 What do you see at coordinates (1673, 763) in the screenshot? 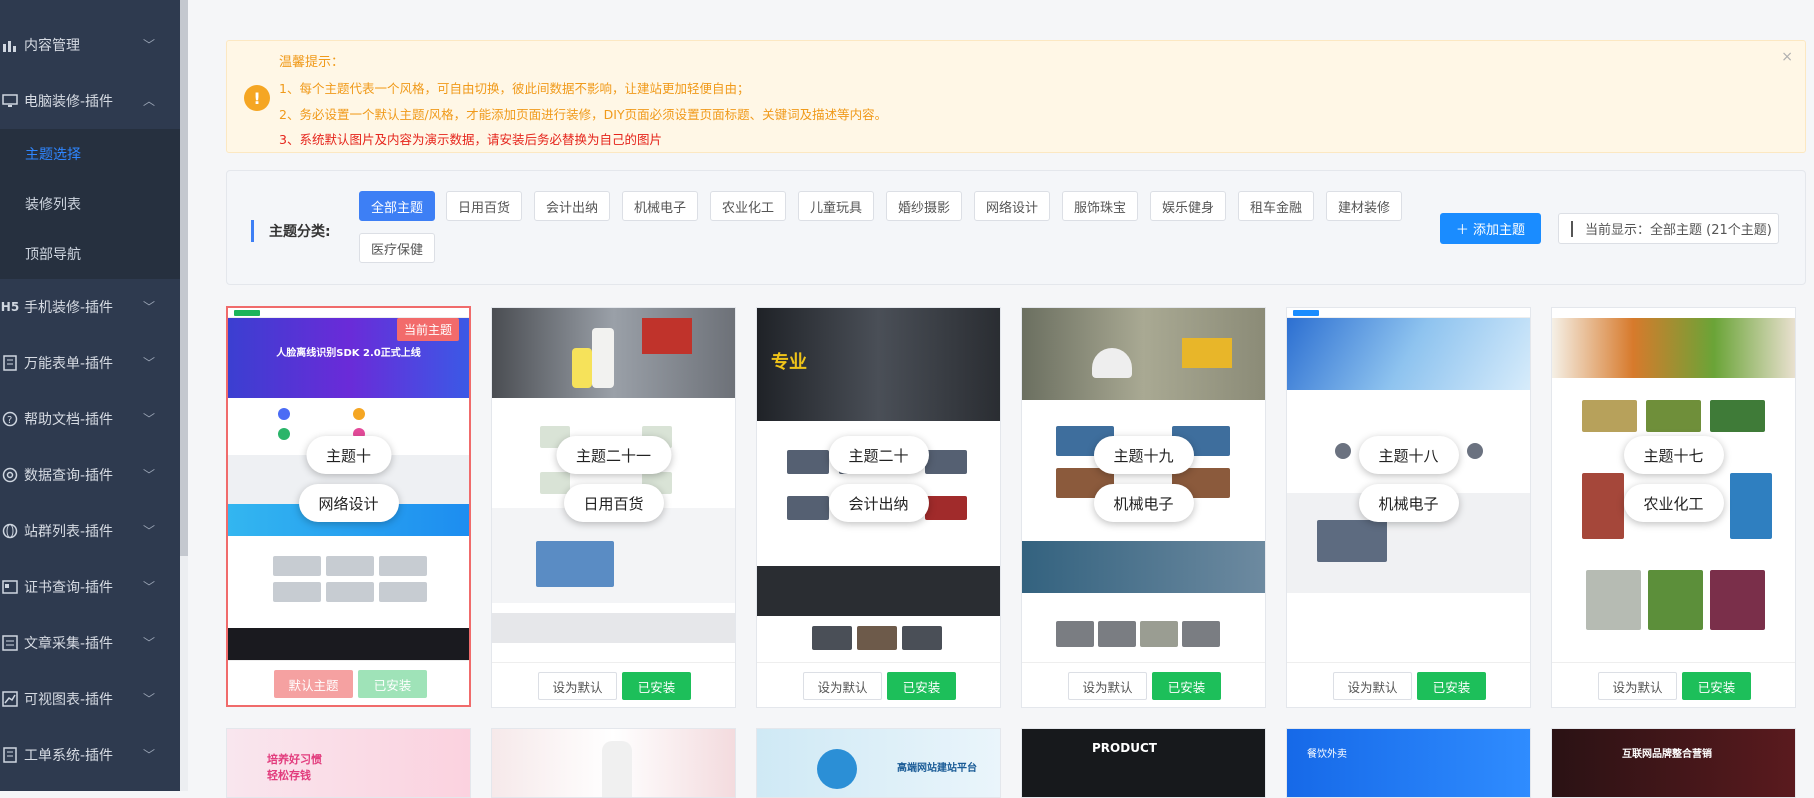
I see `theme-card-partial: 互联网品牌整合营销` at bounding box center [1673, 763].